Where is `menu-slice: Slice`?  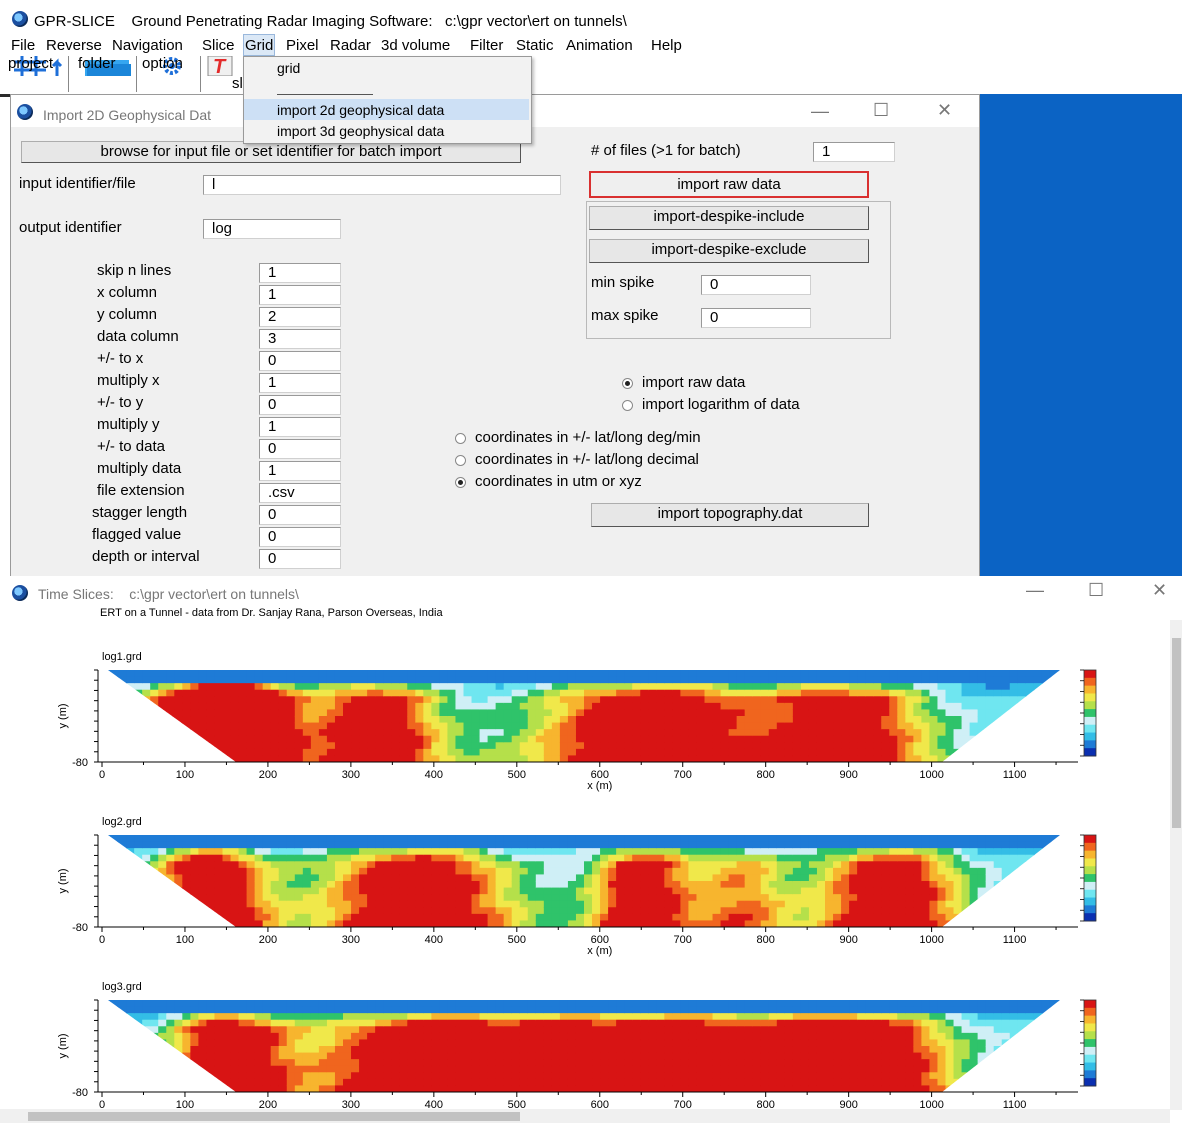 menu-slice: Slice is located at coordinates (218, 45).